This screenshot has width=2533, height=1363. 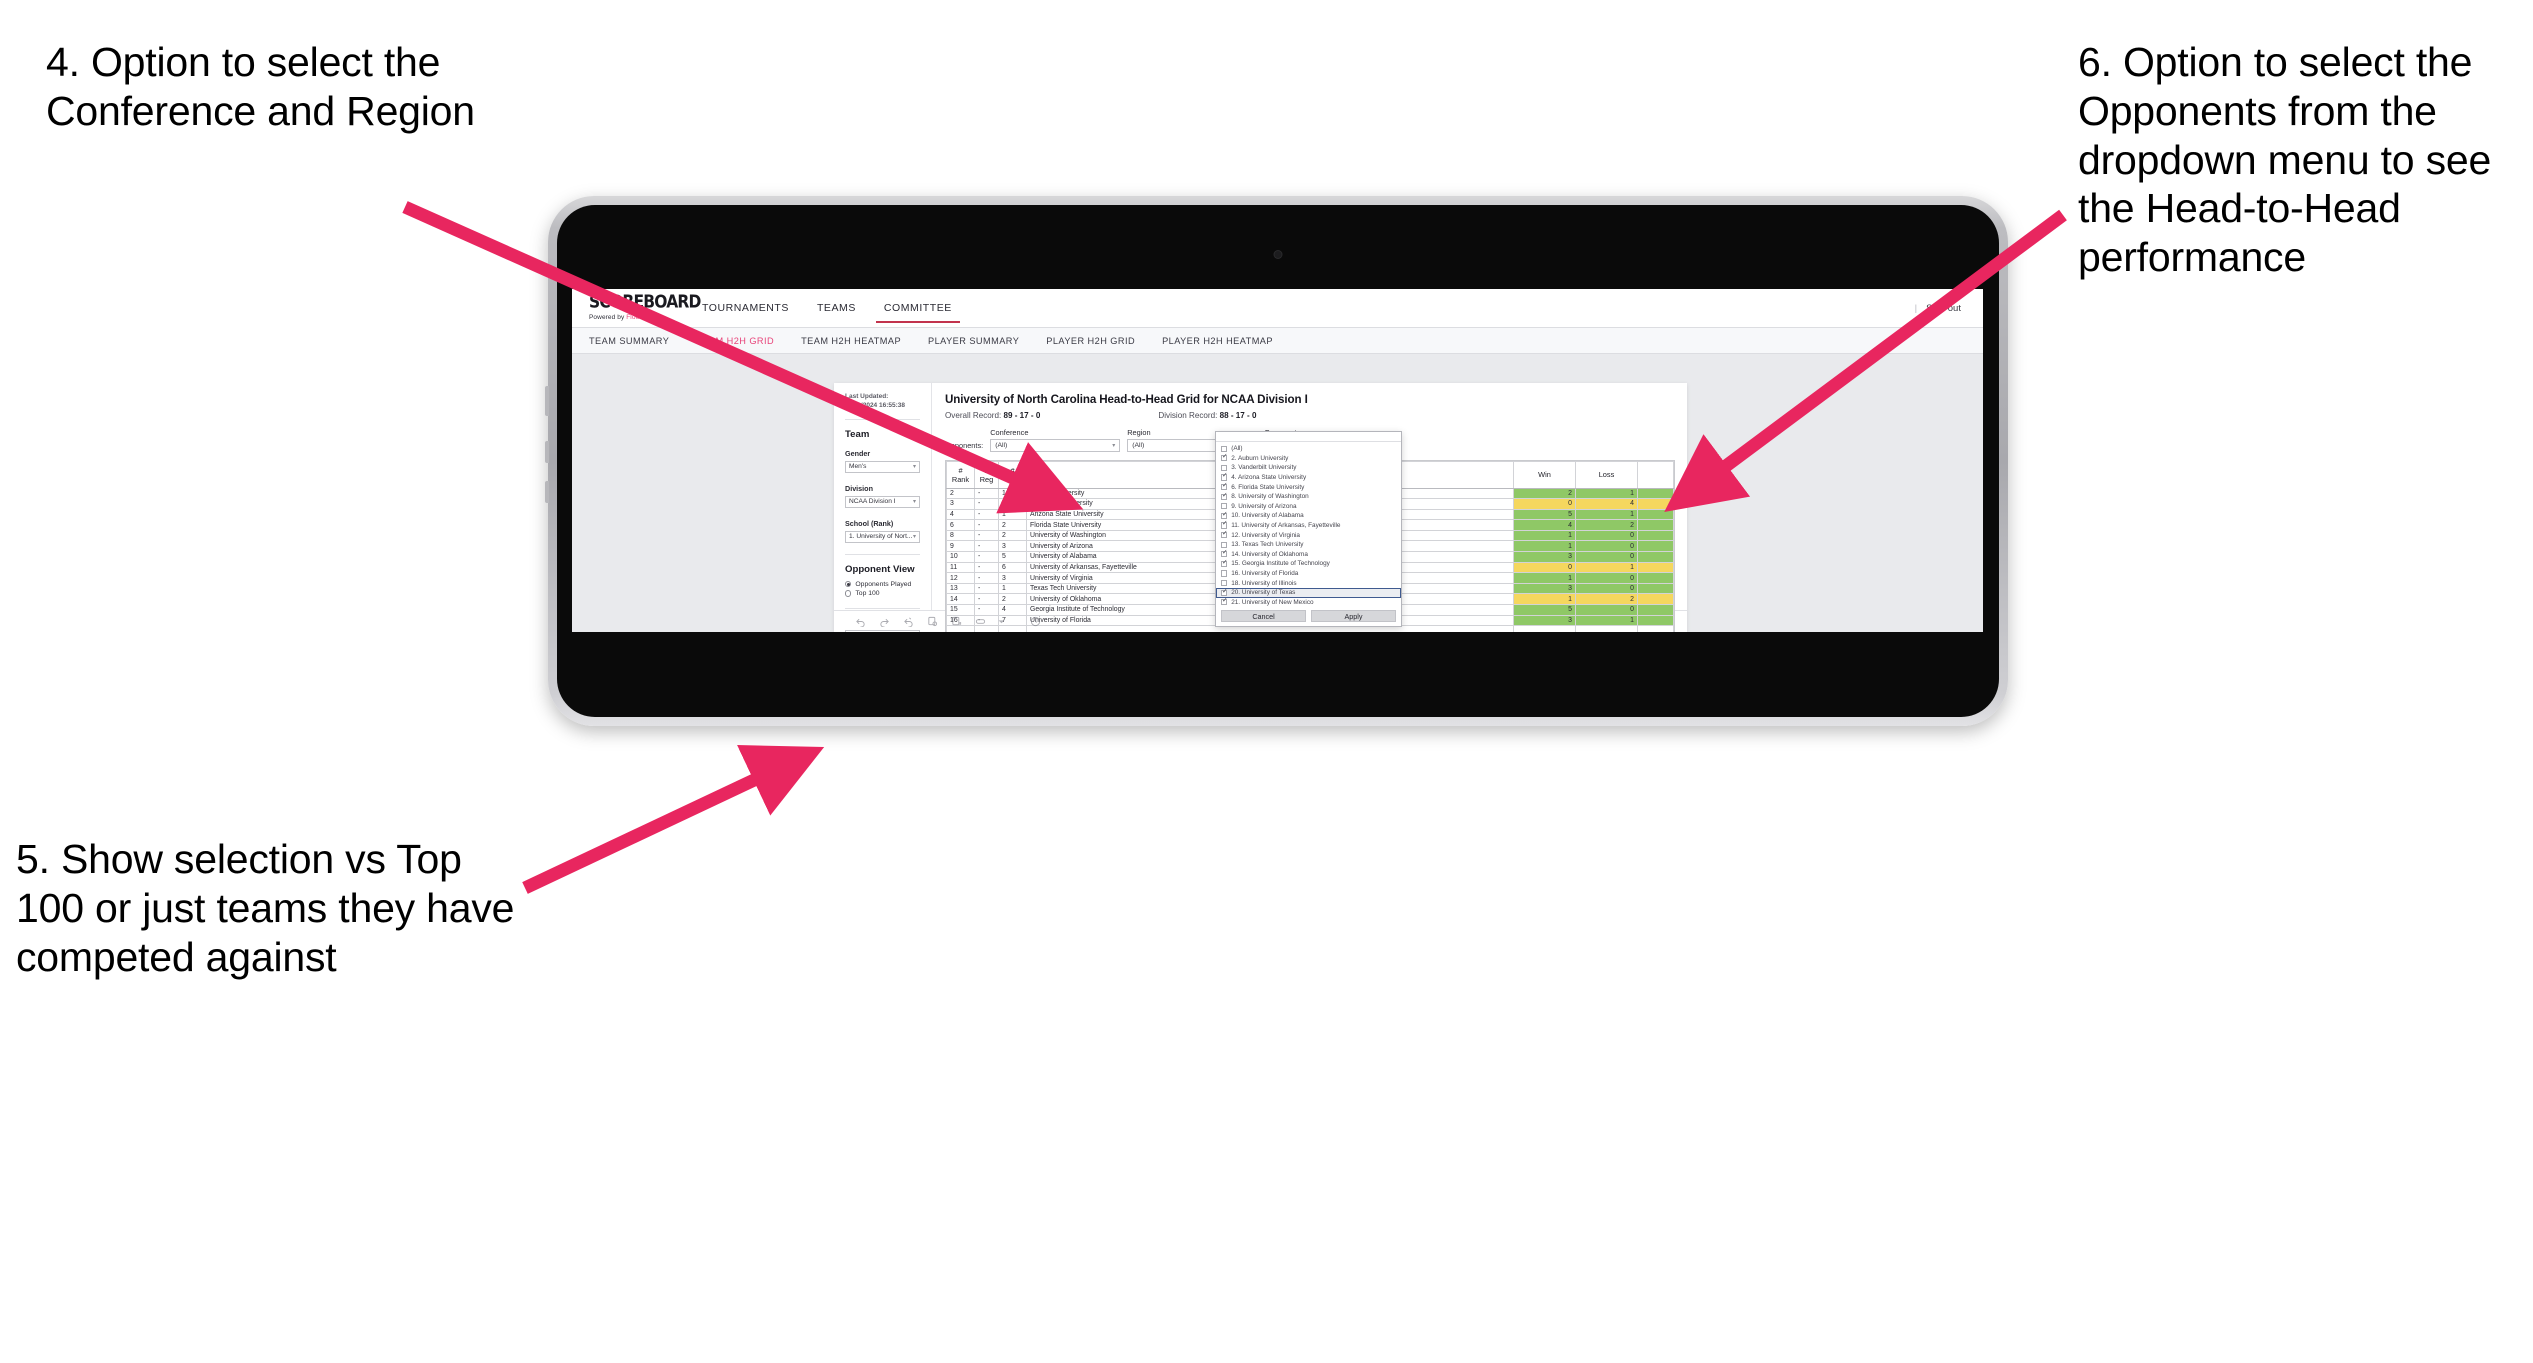 What do you see at coordinates (1308, 592) in the screenshot?
I see `opponent-option: 20. University of Texas` at bounding box center [1308, 592].